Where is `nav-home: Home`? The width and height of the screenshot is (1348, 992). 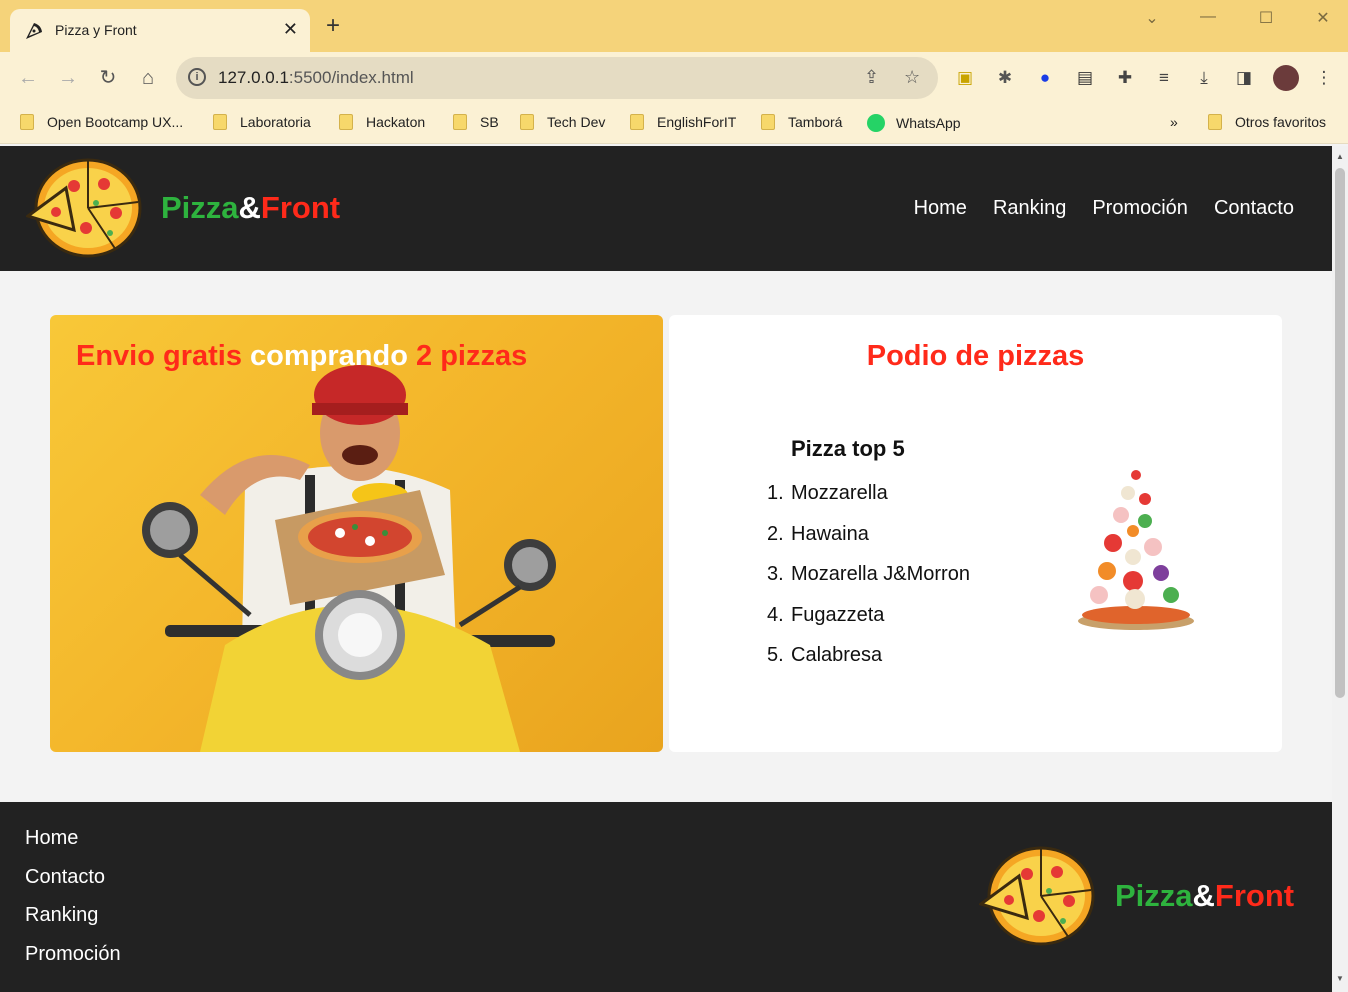 nav-home: Home is located at coordinates (940, 208).